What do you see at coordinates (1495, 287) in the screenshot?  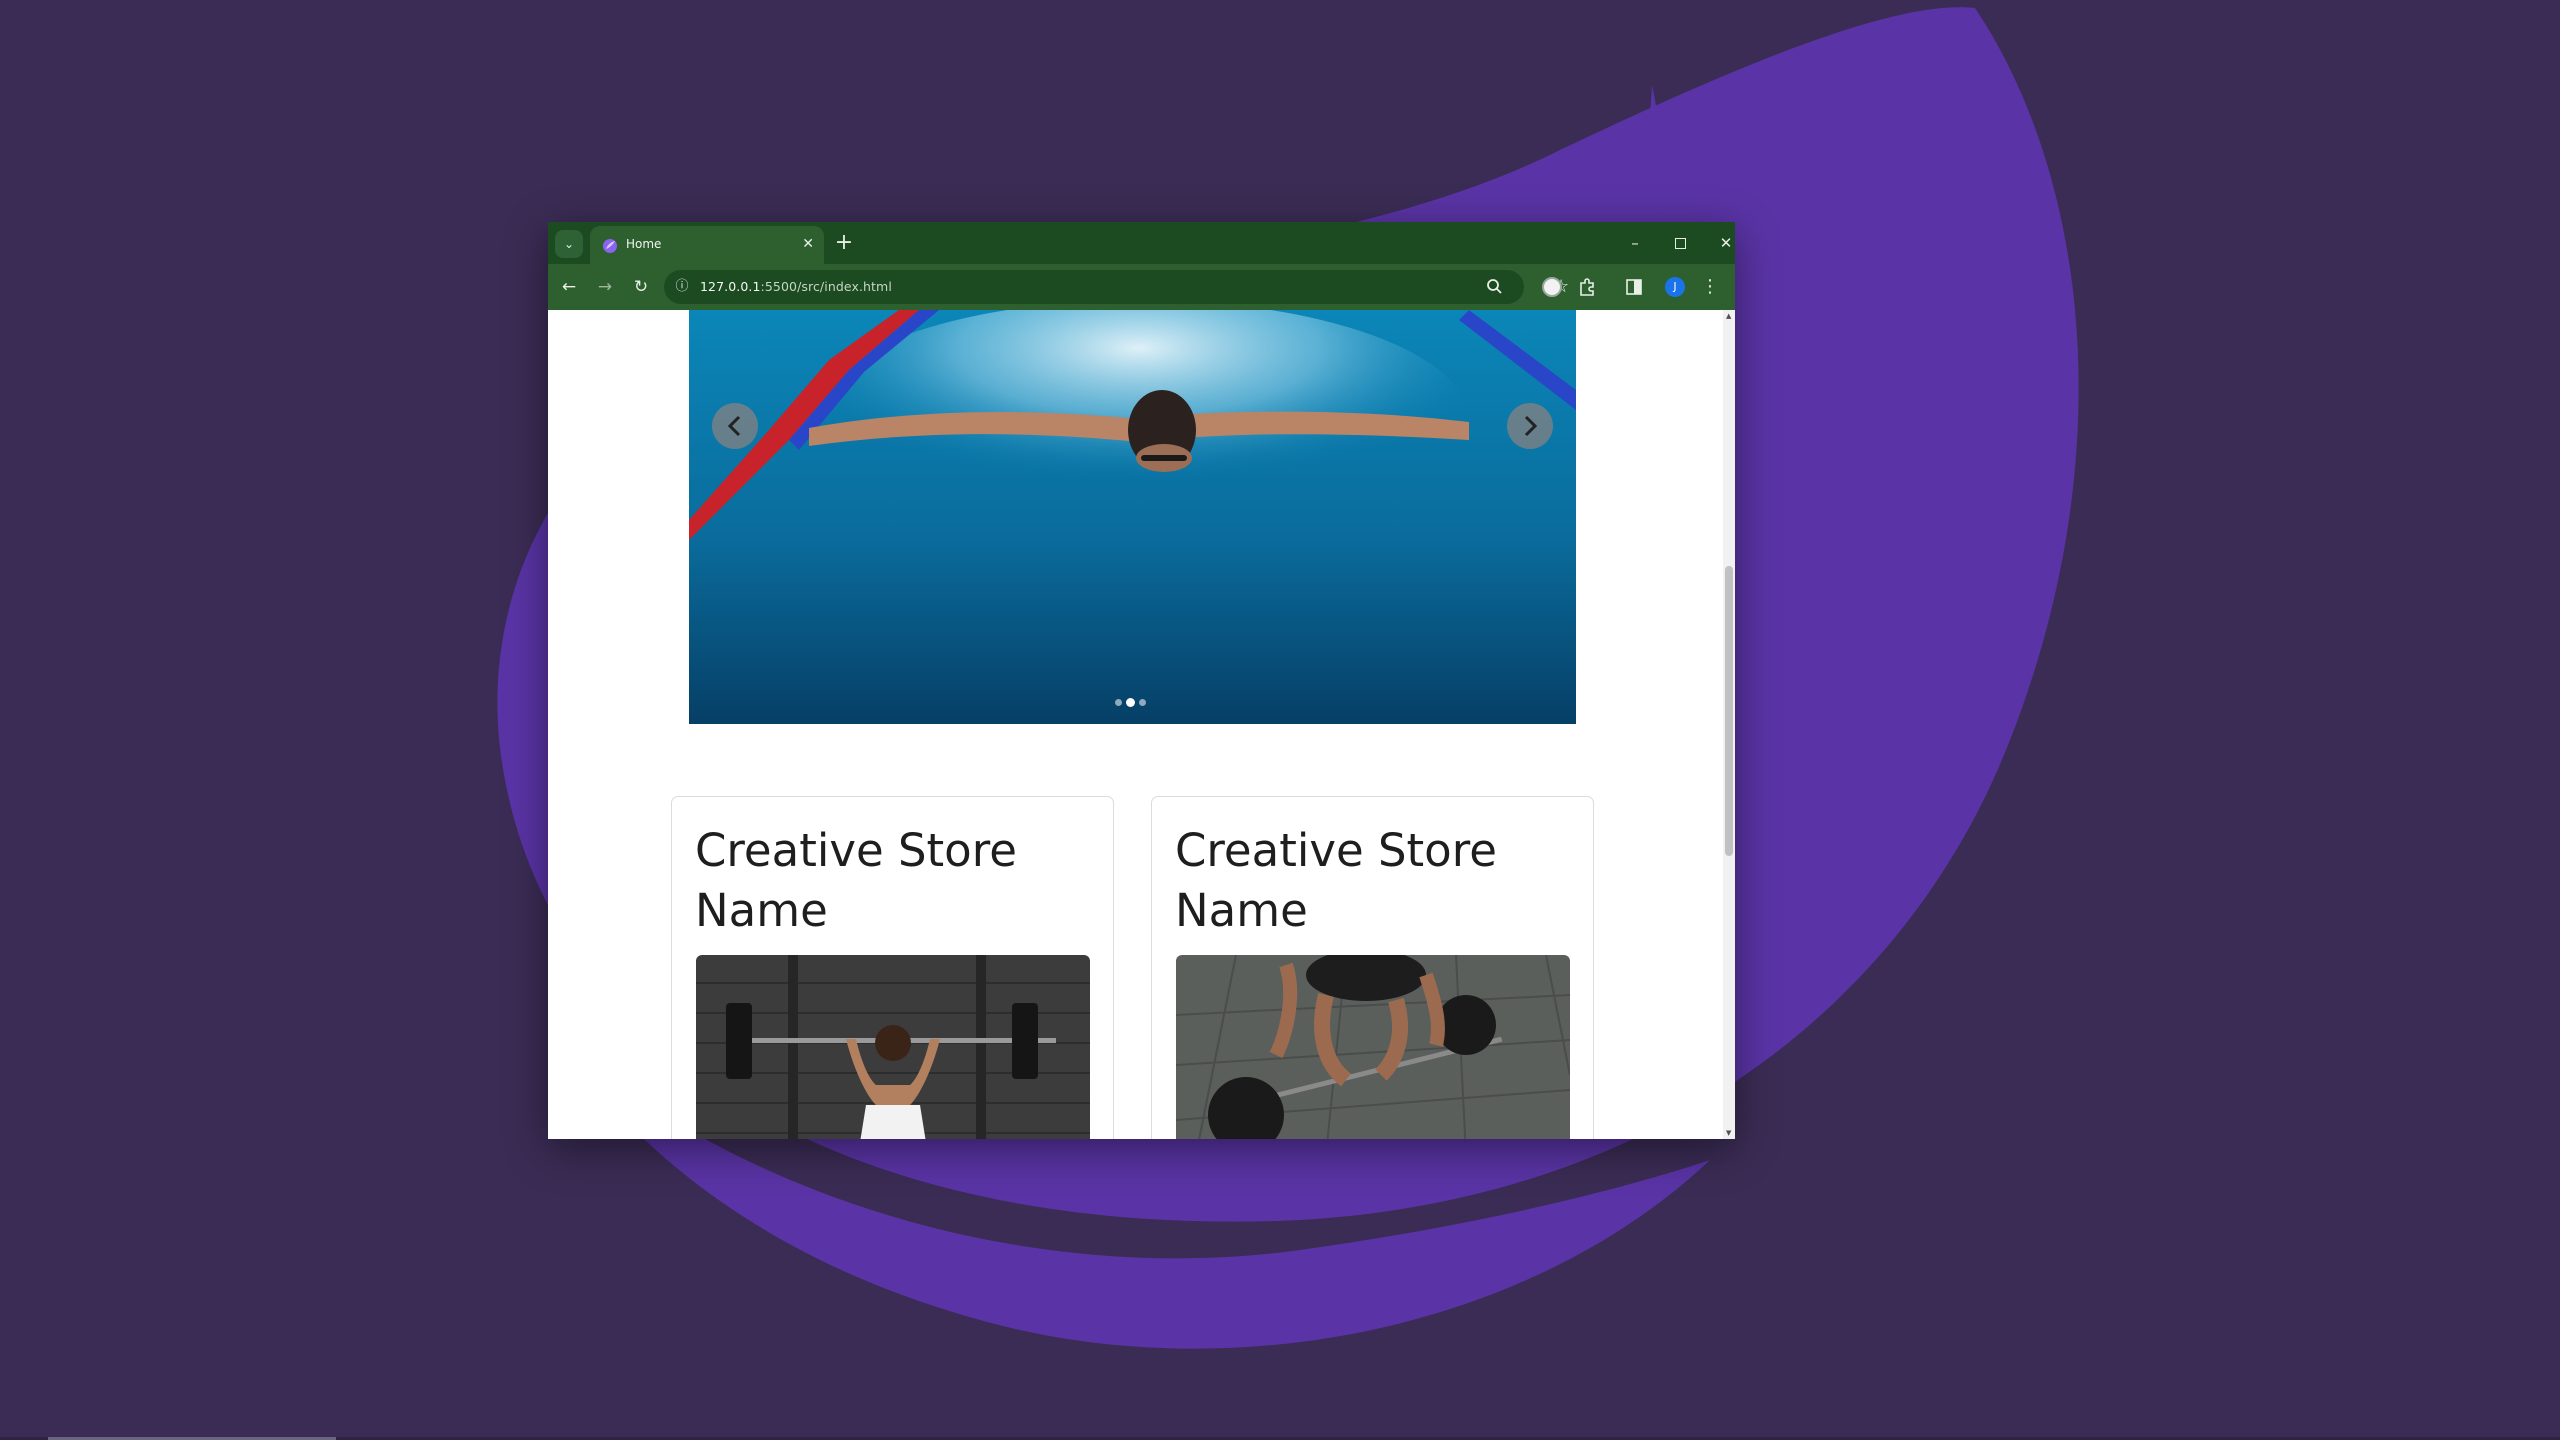 I see `zoom-icon` at bounding box center [1495, 287].